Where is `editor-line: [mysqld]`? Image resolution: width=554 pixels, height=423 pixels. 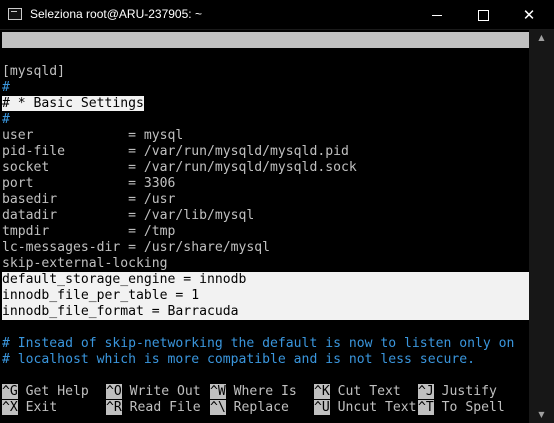
editor-line: [mysqld] is located at coordinates (33, 72).